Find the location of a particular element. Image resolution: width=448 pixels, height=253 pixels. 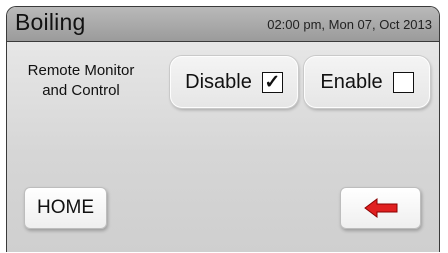

enable-option-button: Enable is located at coordinates (367, 82).